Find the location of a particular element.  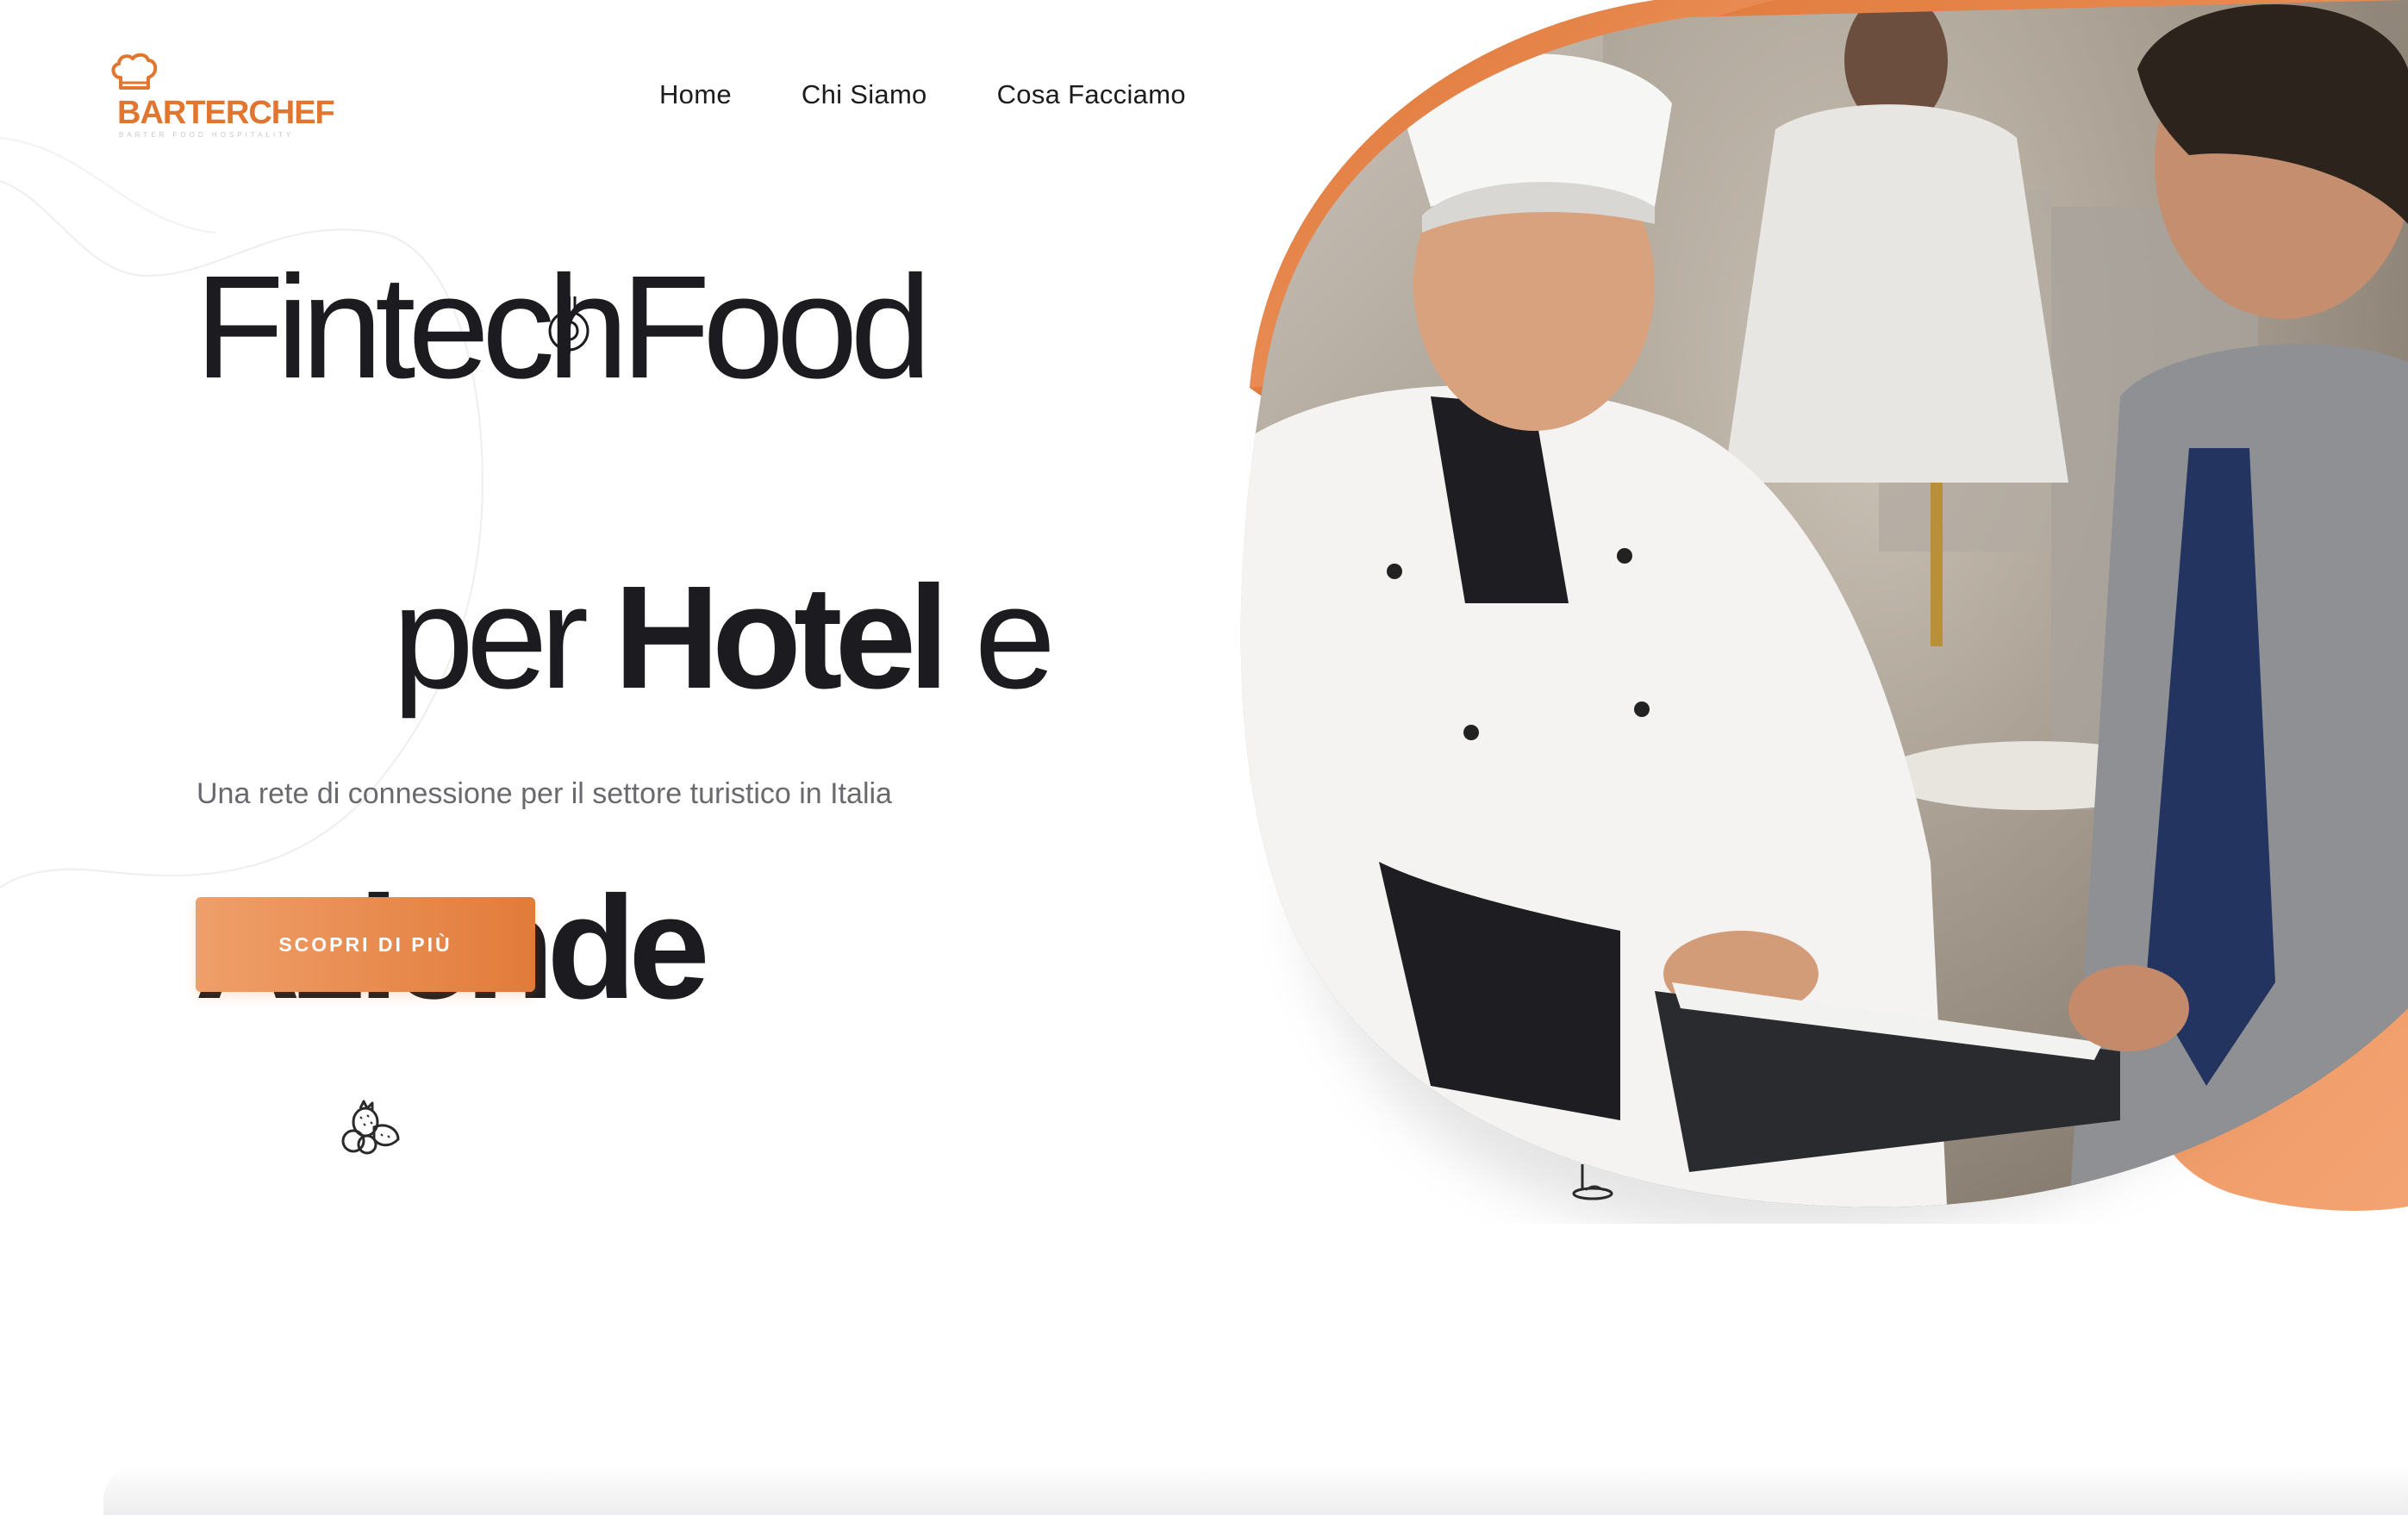

main-nav: Home Chi Siamo Cosa Facciamo is located at coordinates (957, 94).